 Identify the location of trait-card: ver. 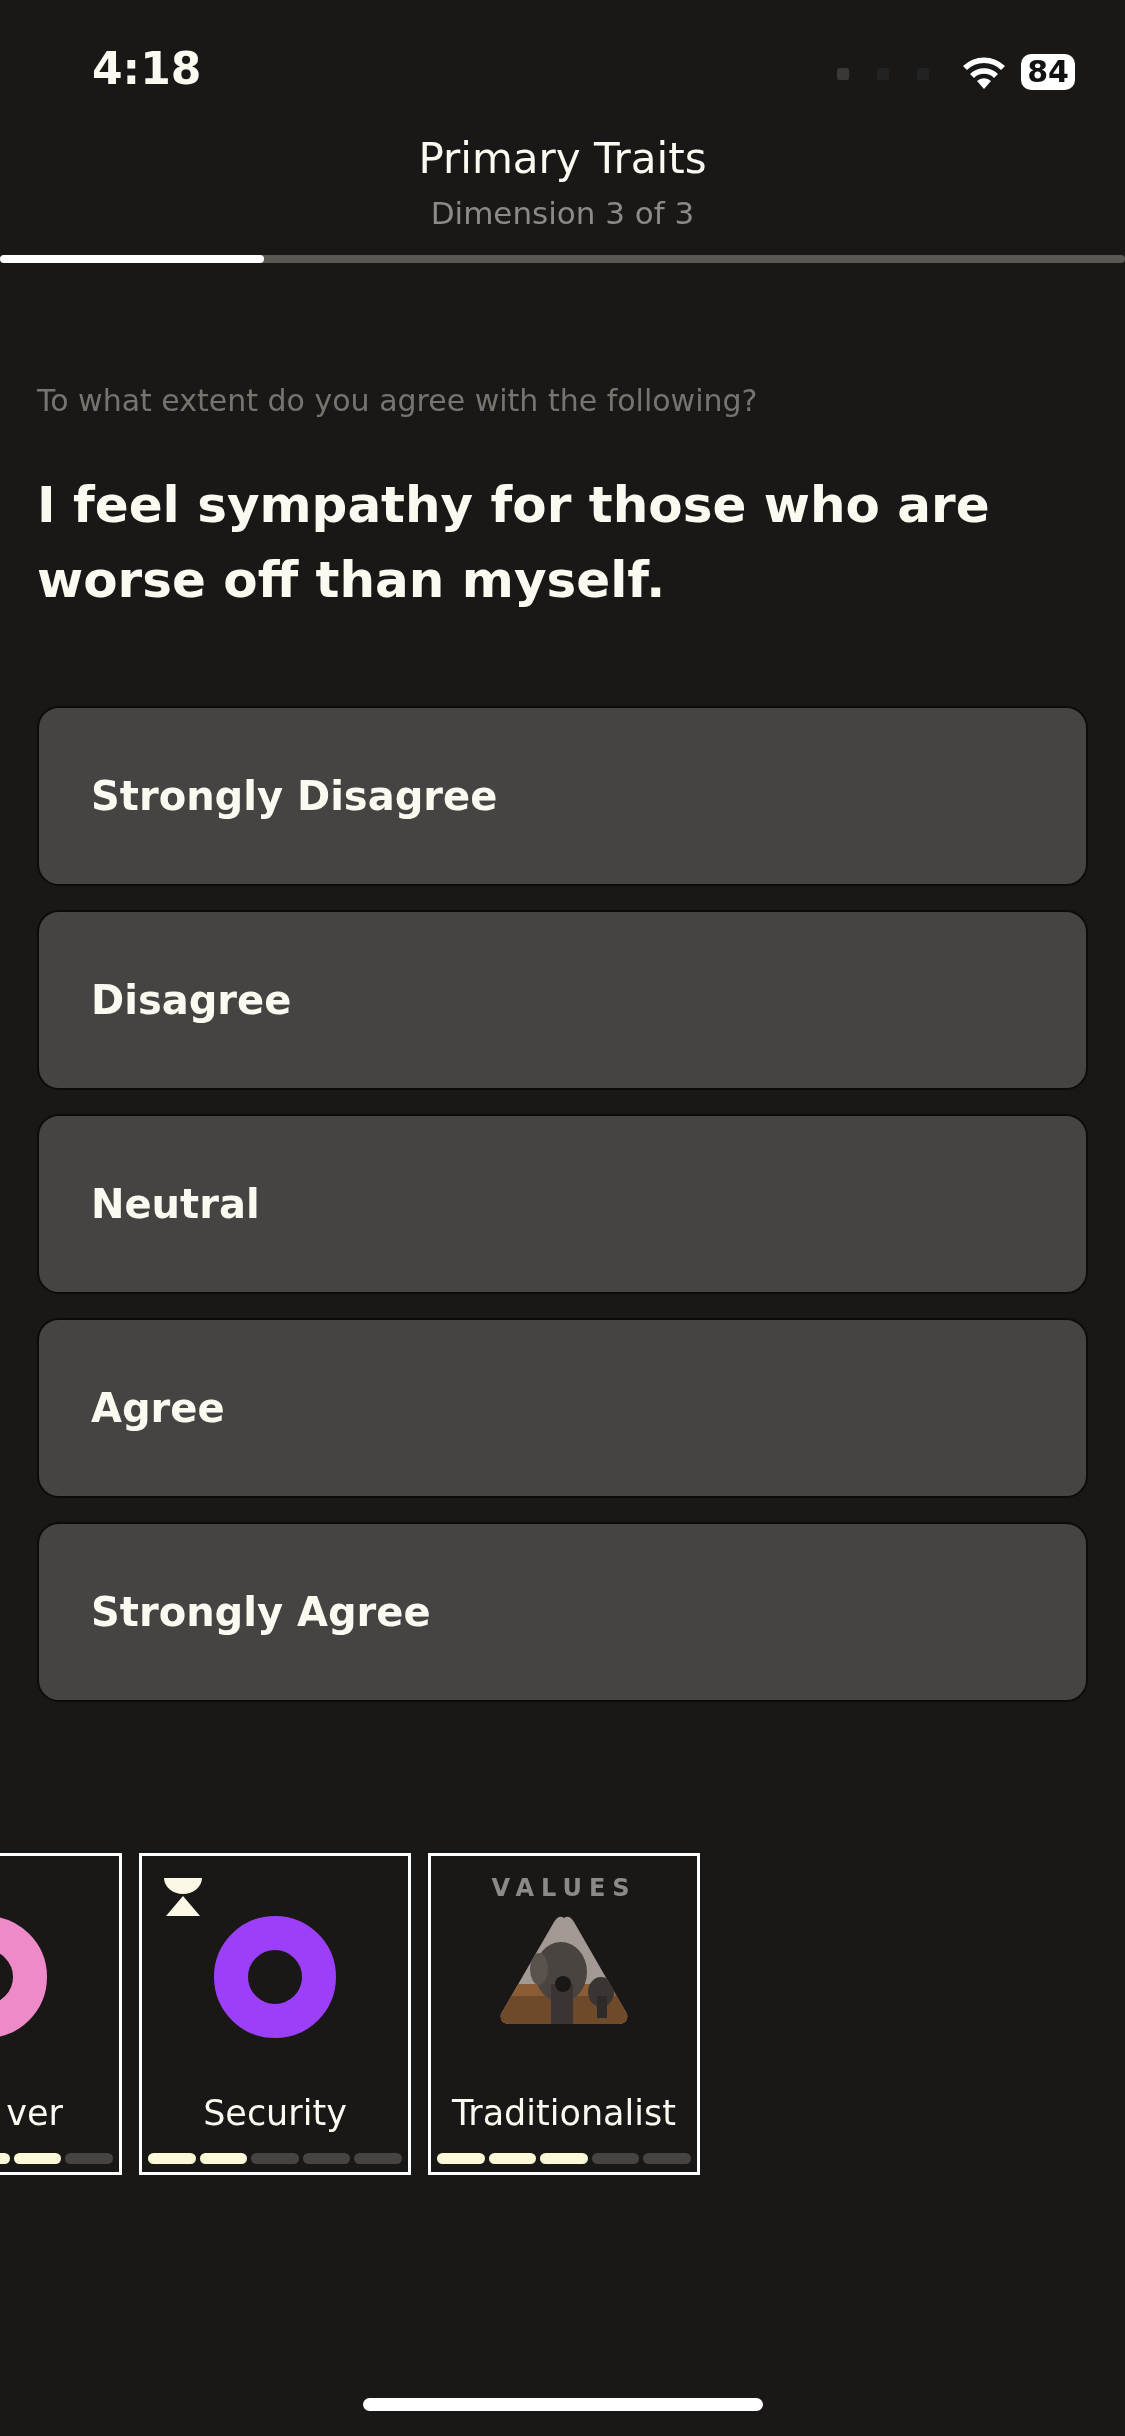
(61, 2013).